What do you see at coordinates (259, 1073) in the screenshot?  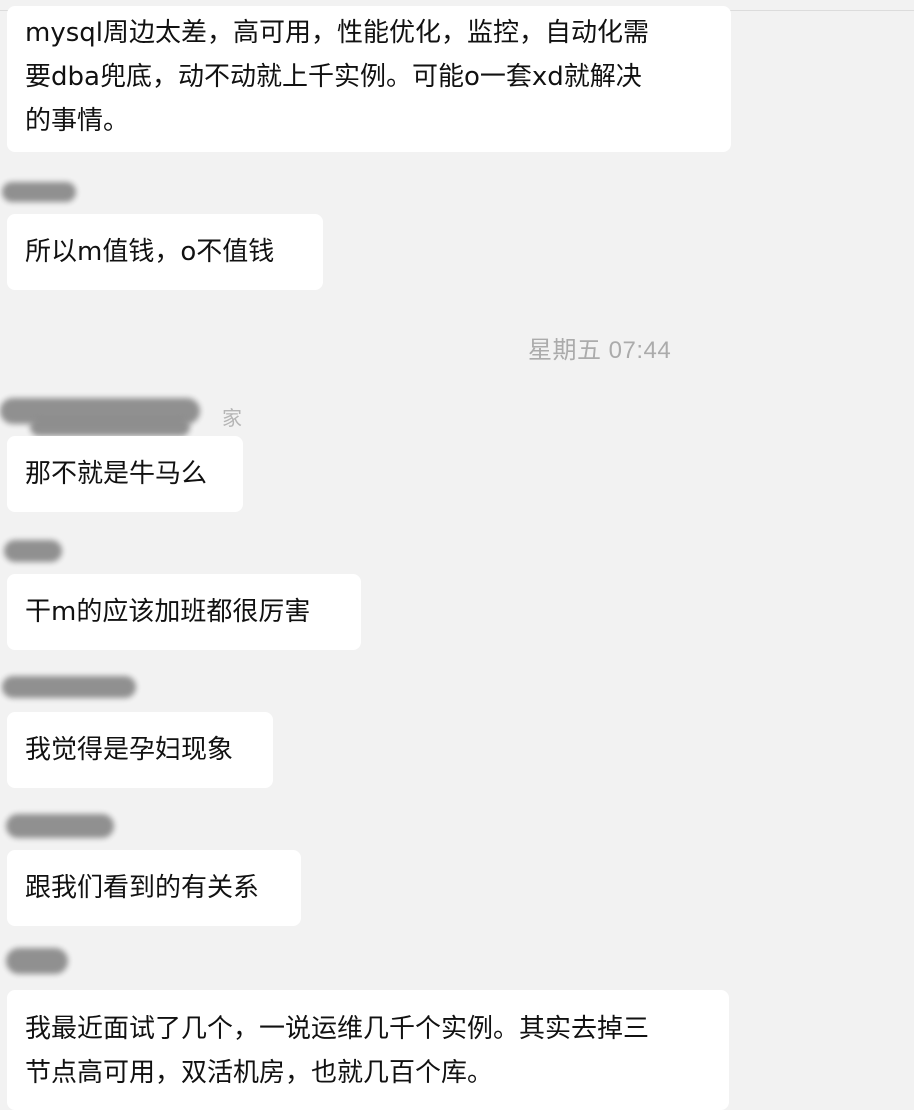 I see `message-line: 节点高可用，双活机房，也就几百个库。` at bounding box center [259, 1073].